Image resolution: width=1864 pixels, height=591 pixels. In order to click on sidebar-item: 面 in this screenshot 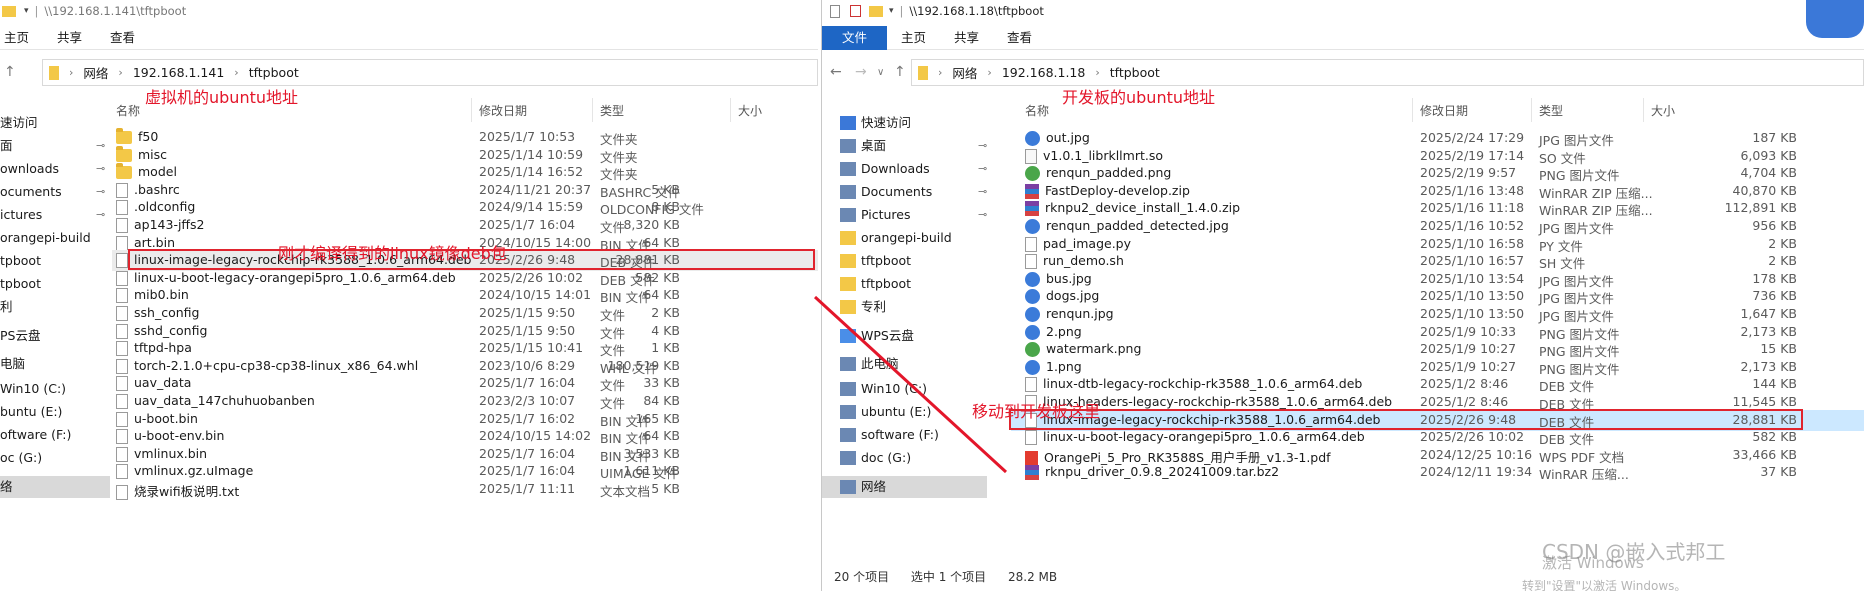, I will do `click(6, 146)`.